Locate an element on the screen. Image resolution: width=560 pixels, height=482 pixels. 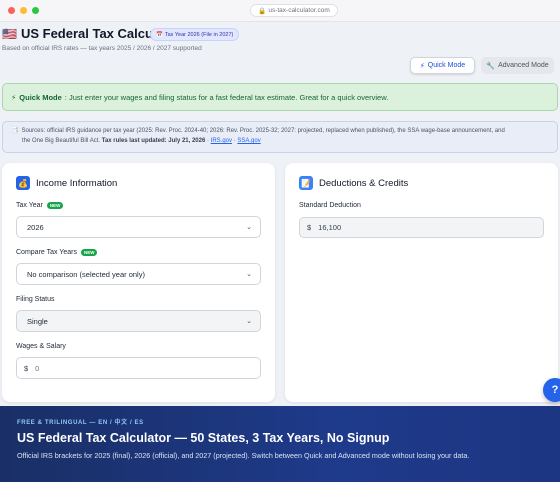
ssa-link: SSA.gov is located at coordinates (248, 141).